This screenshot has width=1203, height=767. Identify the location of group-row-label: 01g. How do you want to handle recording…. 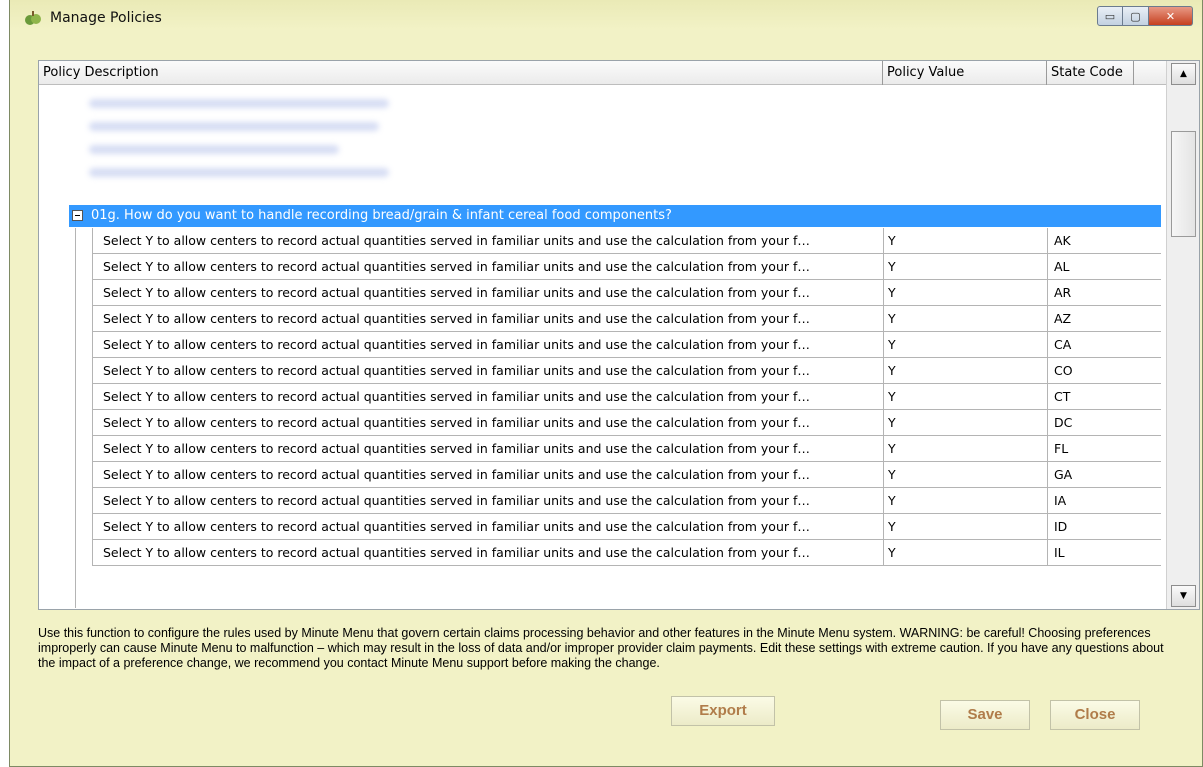
(381, 215).